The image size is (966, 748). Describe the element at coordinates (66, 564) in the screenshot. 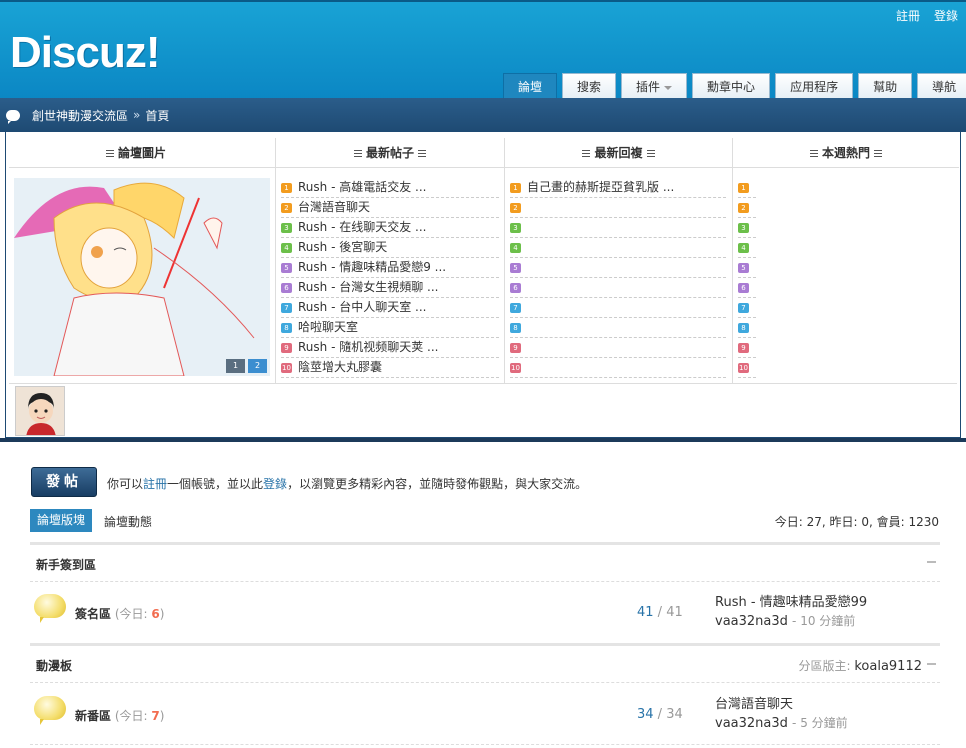

I see `group-title: 新手簽到區` at that location.